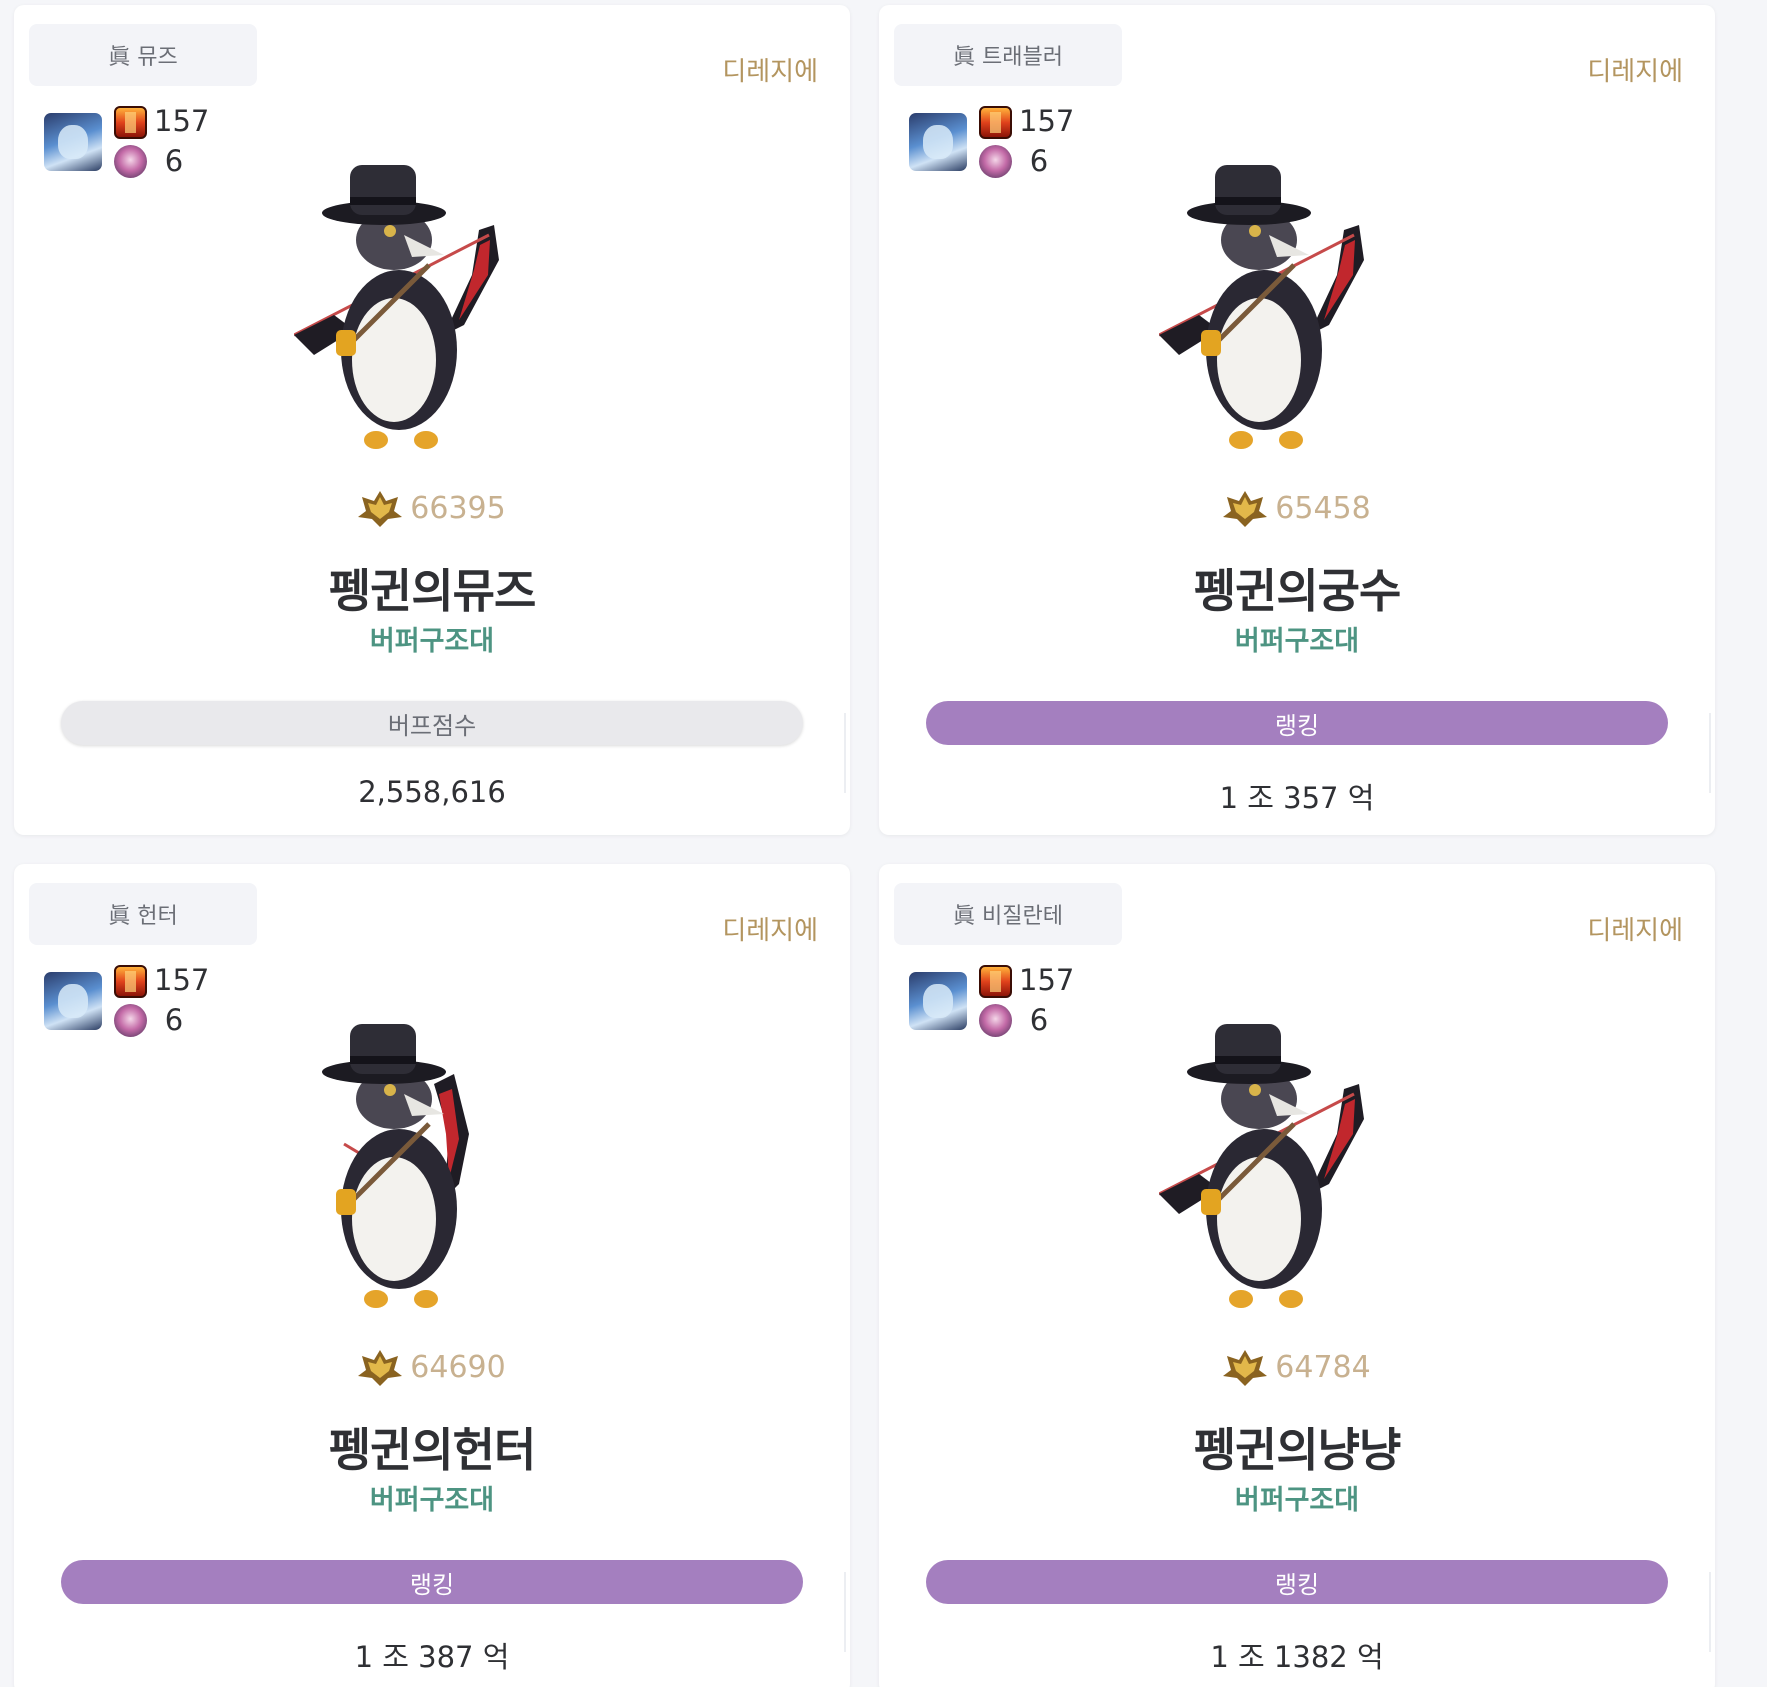 The width and height of the screenshot is (1767, 1687). I want to click on fame: 64784, so click(1297, 1367).